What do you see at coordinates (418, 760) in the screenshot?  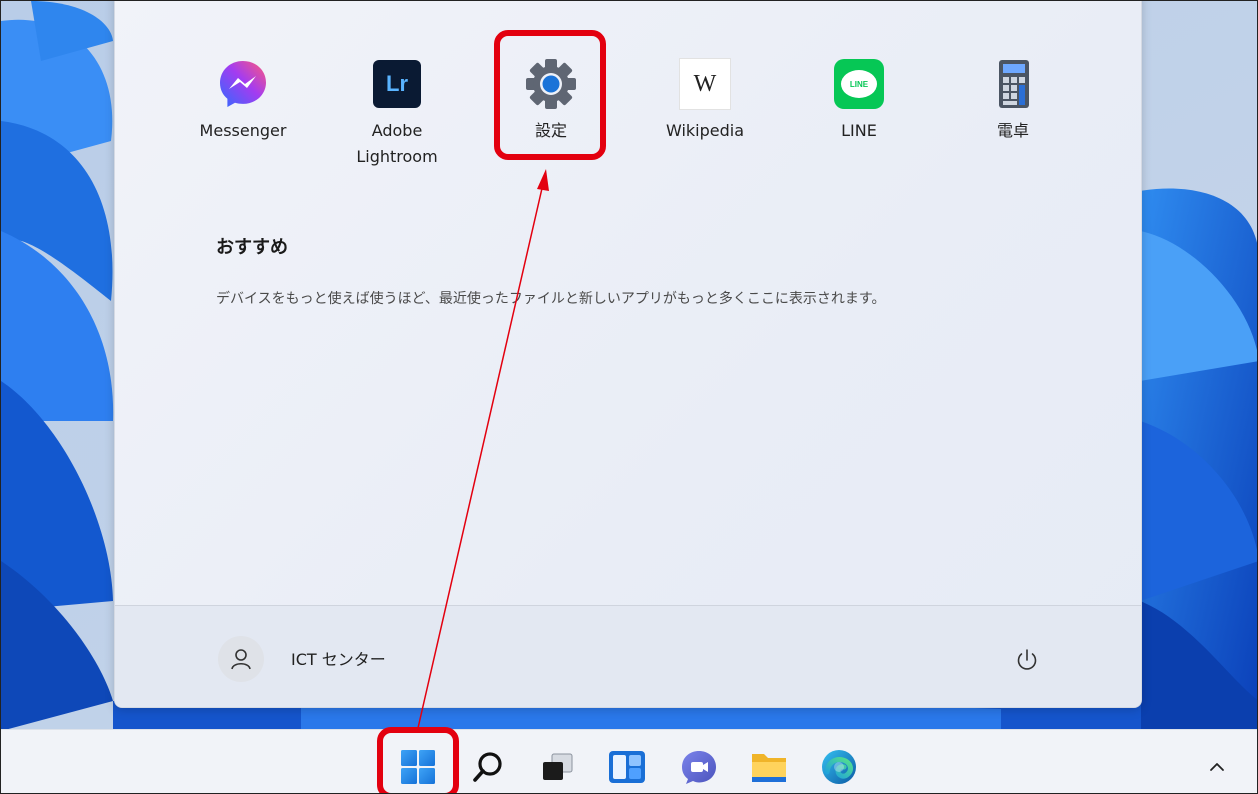 I see `highlight-start-button` at bounding box center [418, 760].